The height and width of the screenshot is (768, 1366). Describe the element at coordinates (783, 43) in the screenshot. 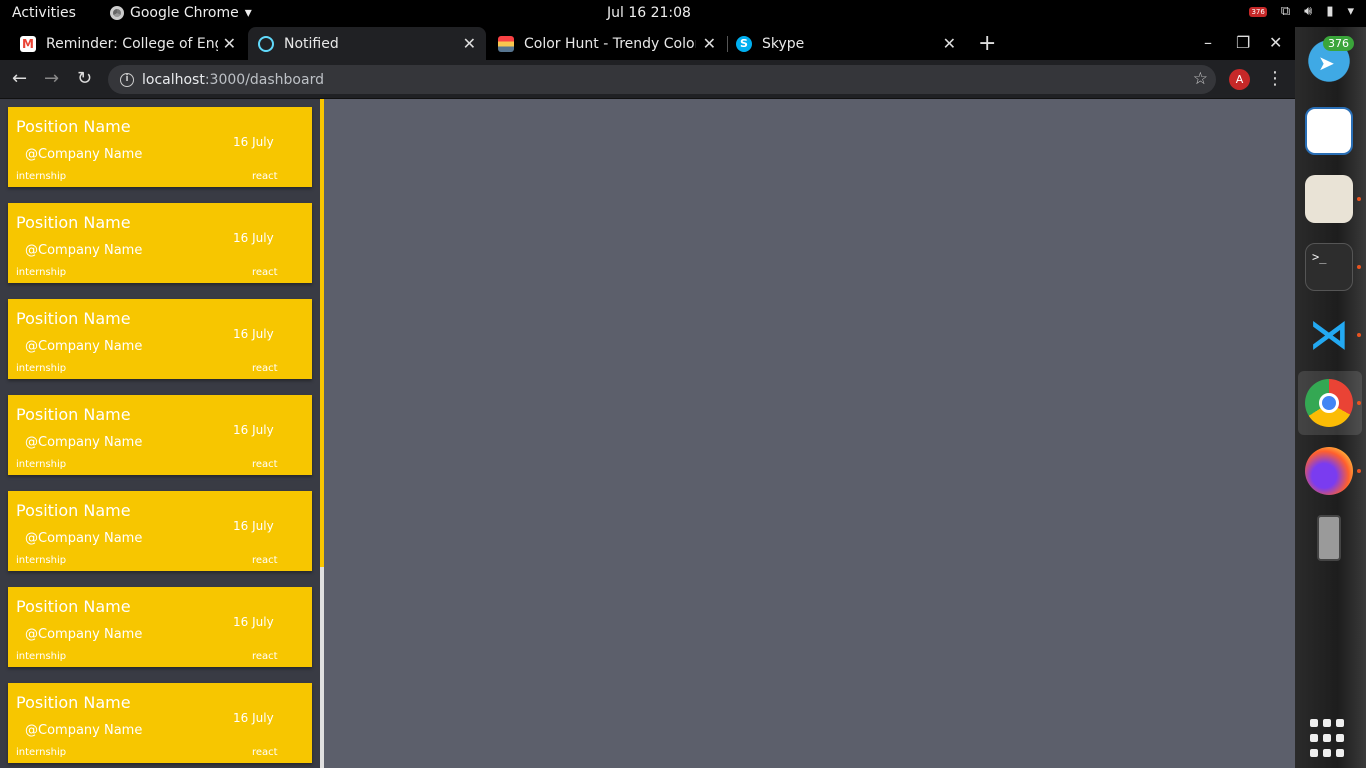

I see `tab-title: Skype` at that location.